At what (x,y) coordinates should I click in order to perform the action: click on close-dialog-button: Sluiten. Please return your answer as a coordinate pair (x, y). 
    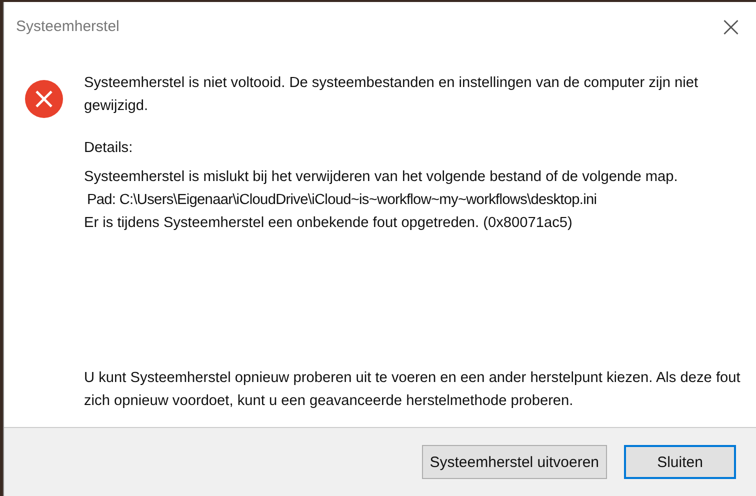
    Looking at the image, I should click on (680, 462).